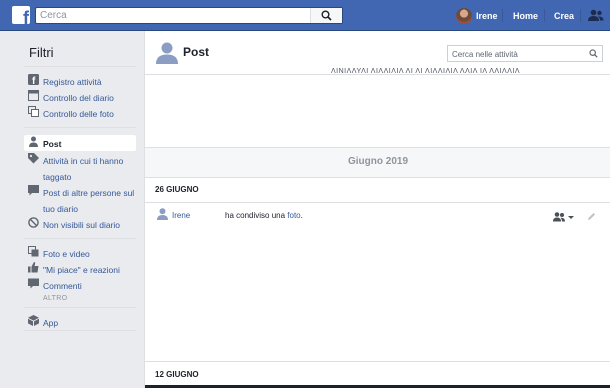 The height and width of the screenshot is (388, 610). Describe the element at coordinates (564, 16) in the screenshot. I see `create-link: Crea` at that location.